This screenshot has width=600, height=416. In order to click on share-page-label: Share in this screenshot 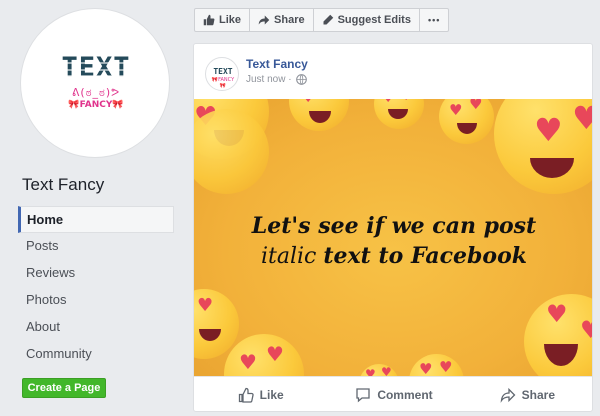, I will do `click(289, 20)`.